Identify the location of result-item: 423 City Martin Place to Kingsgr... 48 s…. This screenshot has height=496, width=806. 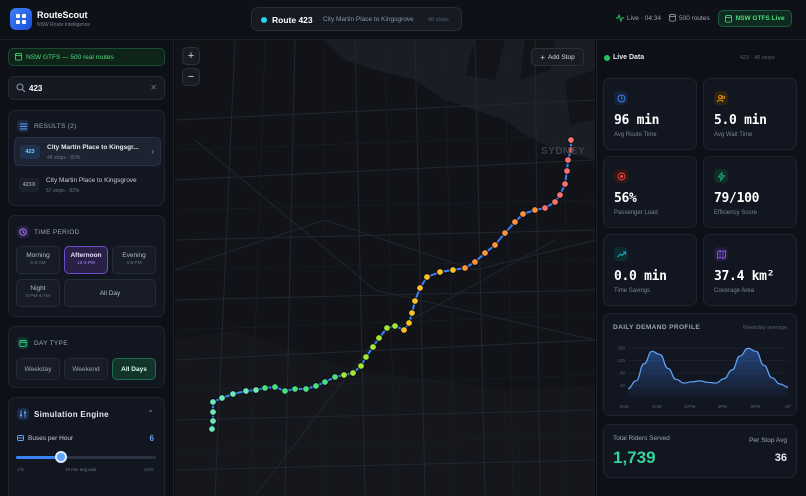
(87, 151).